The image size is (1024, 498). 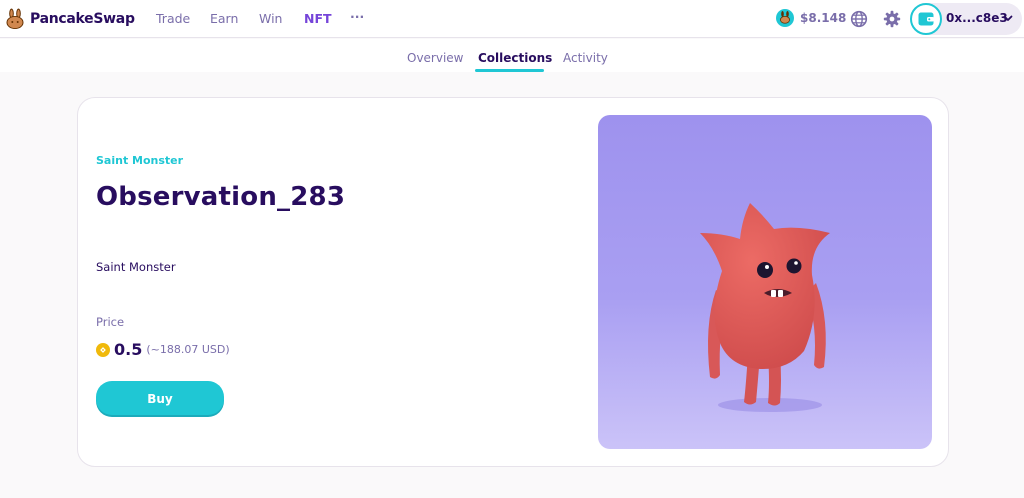 What do you see at coordinates (136, 267) in the screenshot?
I see `nft-description: Saint Monster` at bounding box center [136, 267].